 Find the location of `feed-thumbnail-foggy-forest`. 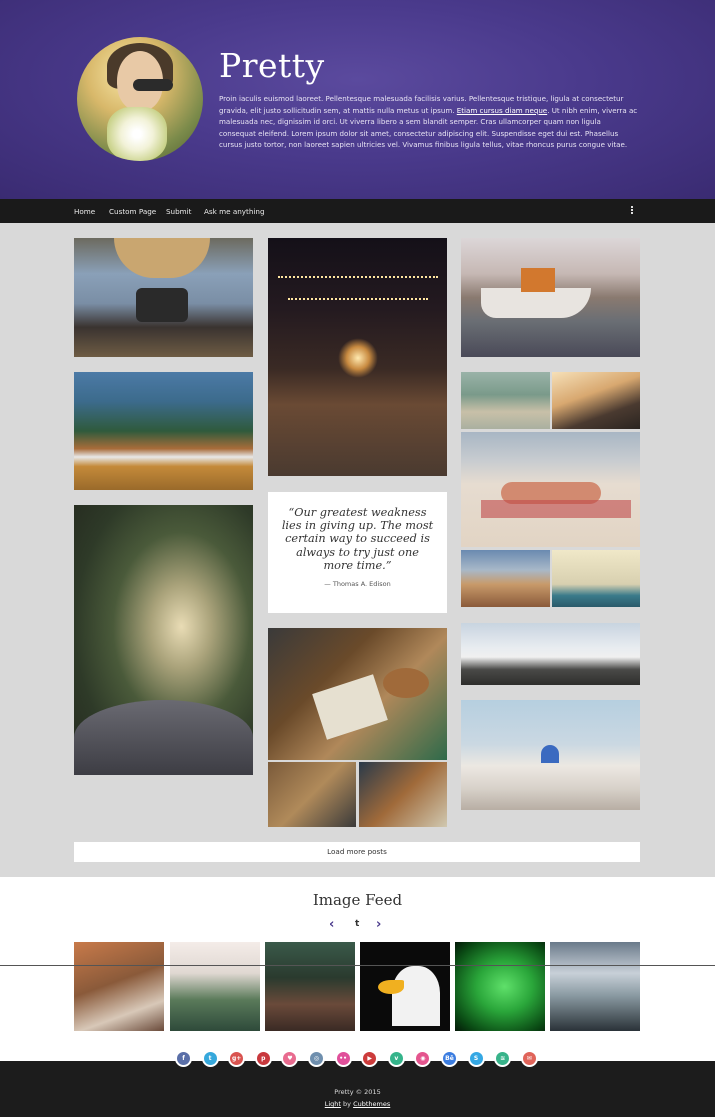

feed-thumbnail-foggy-forest is located at coordinates (215, 986).